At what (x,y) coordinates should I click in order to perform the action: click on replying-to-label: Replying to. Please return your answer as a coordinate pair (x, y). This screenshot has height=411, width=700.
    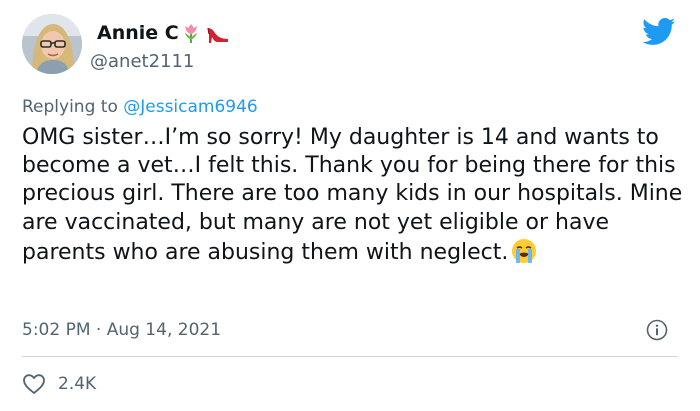
    Looking at the image, I should click on (70, 107).